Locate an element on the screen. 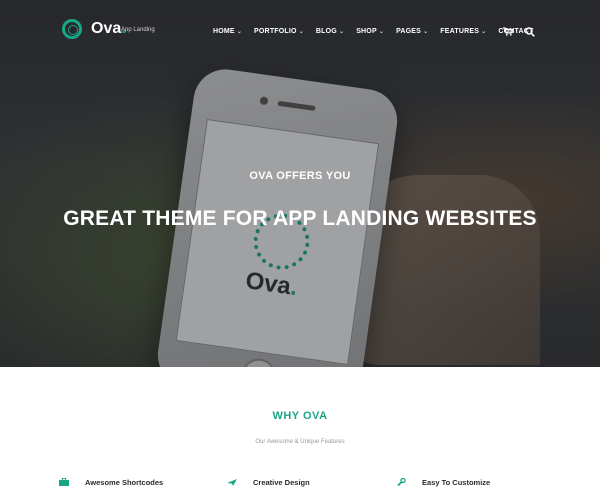 This screenshot has height=487, width=600. nav-item-home: HOME ⌄ is located at coordinates (227, 31).